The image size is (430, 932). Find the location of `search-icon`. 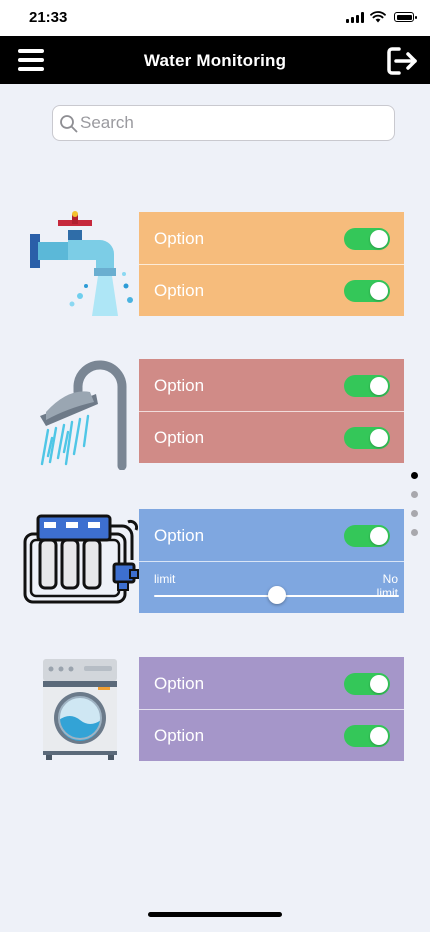

search-icon is located at coordinates (69, 124).